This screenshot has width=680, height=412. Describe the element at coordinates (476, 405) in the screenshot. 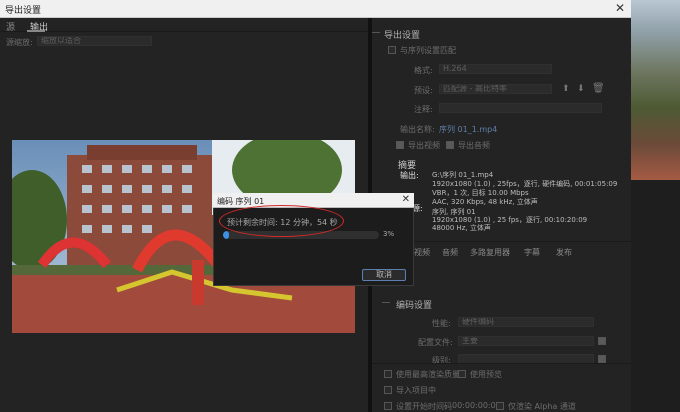

I see `start-timecode-value: 00:00:00:00` at that location.